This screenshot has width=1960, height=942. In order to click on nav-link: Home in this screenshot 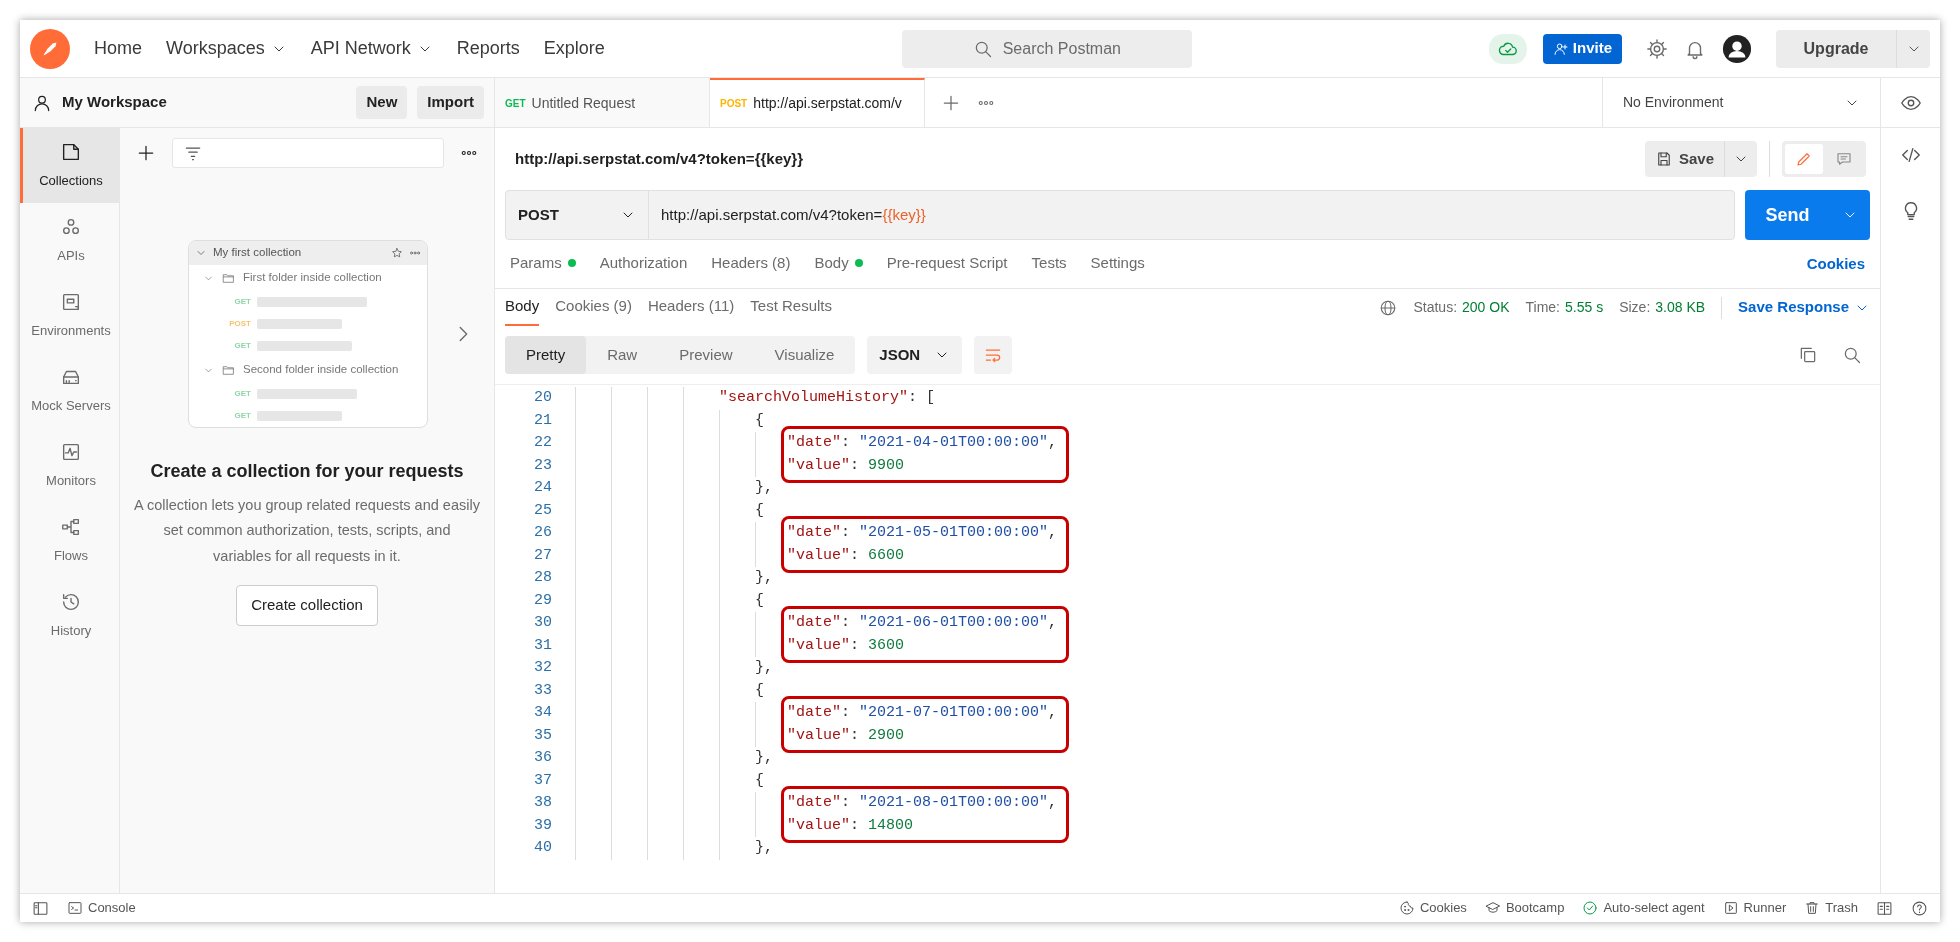, I will do `click(118, 48)`.